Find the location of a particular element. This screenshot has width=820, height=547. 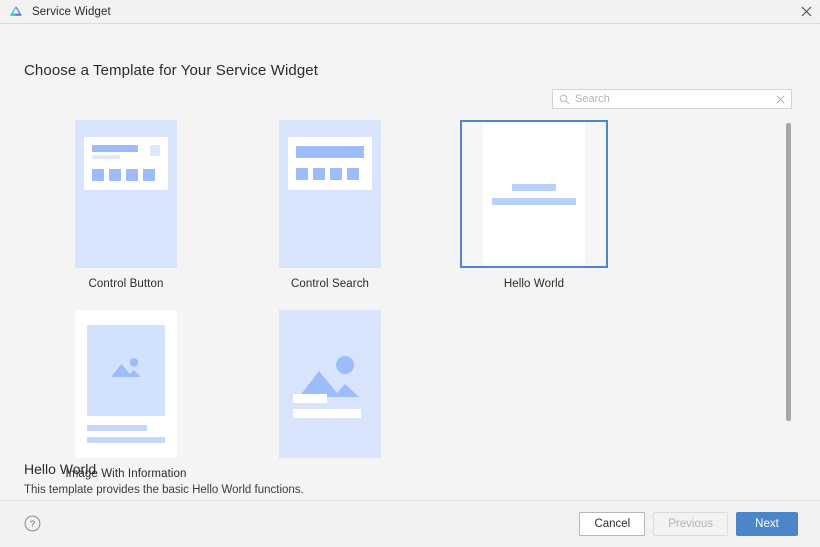

search-icon is located at coordinates (564, 99).